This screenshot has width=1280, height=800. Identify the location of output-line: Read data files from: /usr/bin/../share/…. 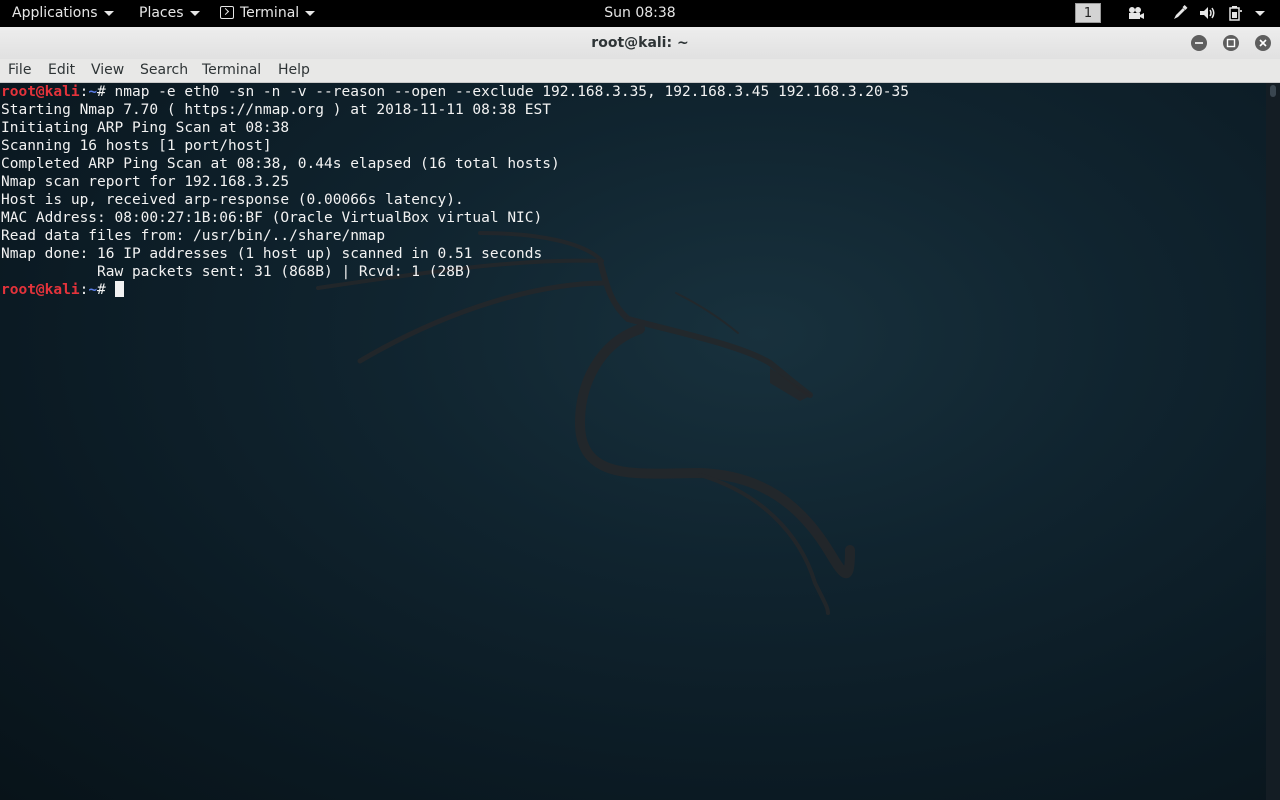
(193, 236).